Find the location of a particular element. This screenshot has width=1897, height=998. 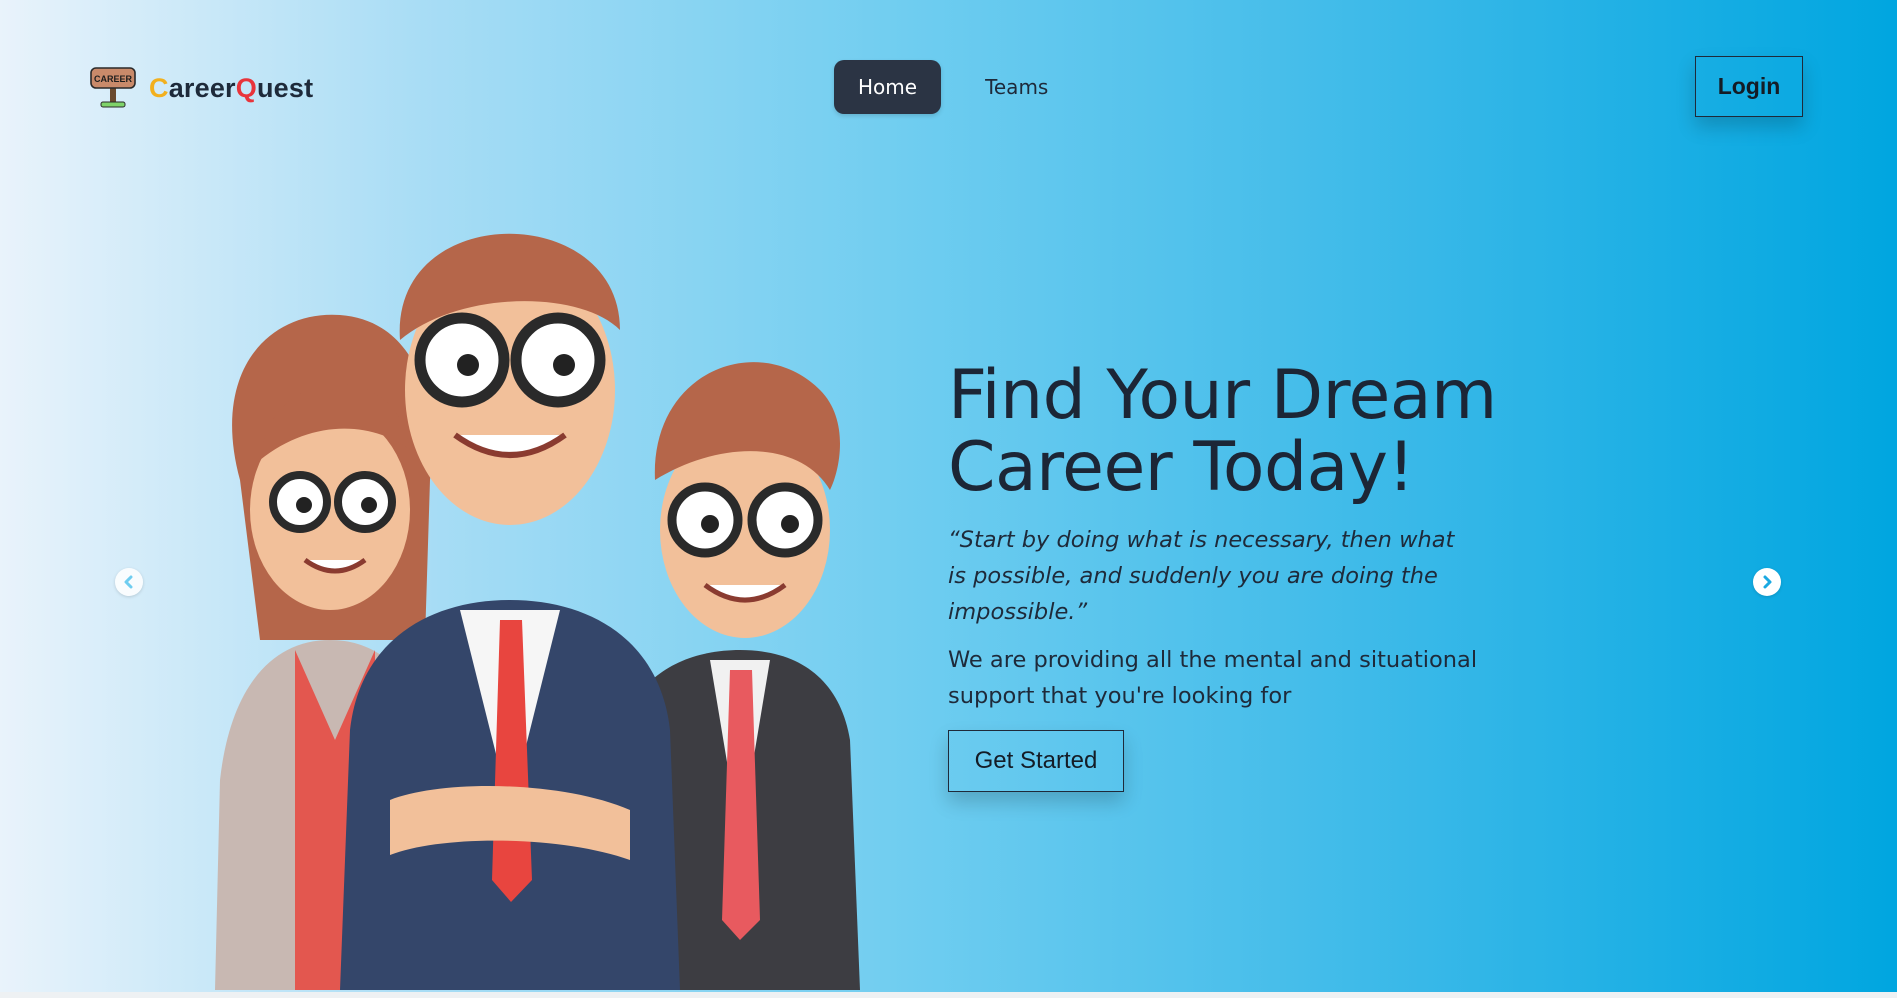

nav-teams-link: Teams is located at coordinates (1016, 87).